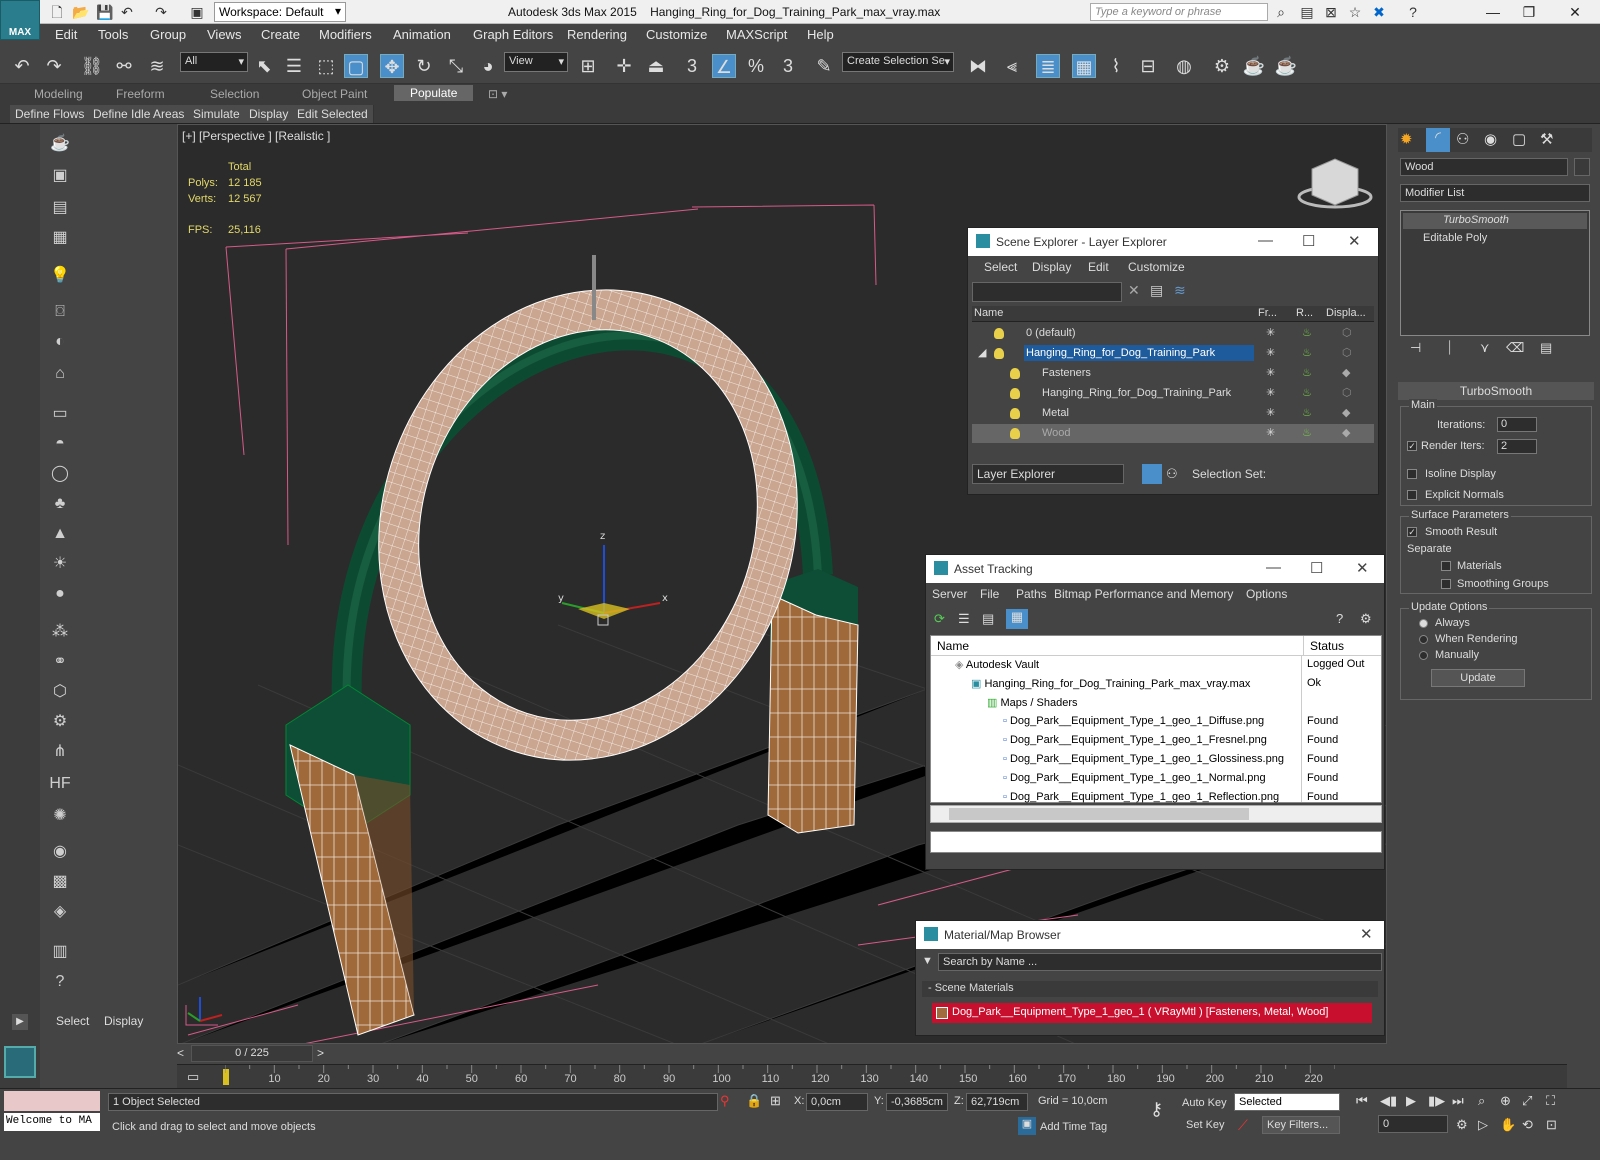 This screenshot has width=1600, height=1160. What do you see at coordinates (988, 619) in the screenshot?
I see `table-view-icon: ▤` at bounding box center [988, 619].